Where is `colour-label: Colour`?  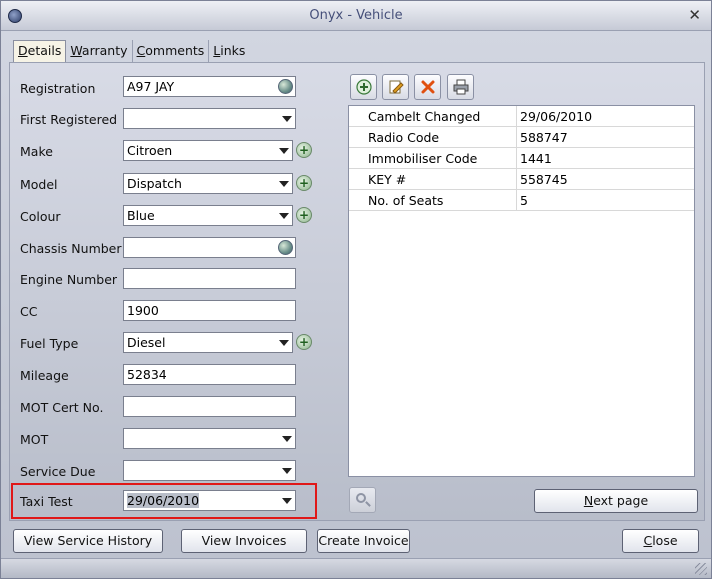 colour-label: Colour is located at coordinates (40, 216).